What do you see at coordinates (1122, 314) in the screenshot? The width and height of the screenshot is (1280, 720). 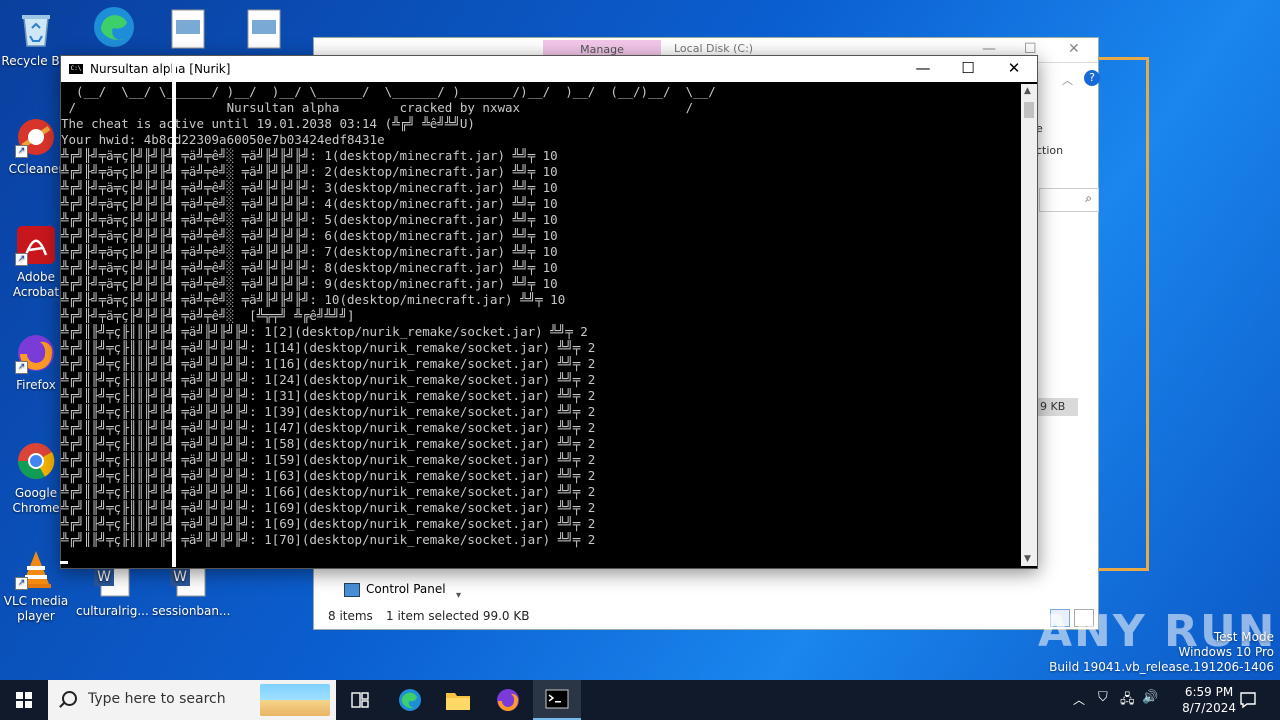 I see `highlight-frame` at bounding box center [1122, 314].